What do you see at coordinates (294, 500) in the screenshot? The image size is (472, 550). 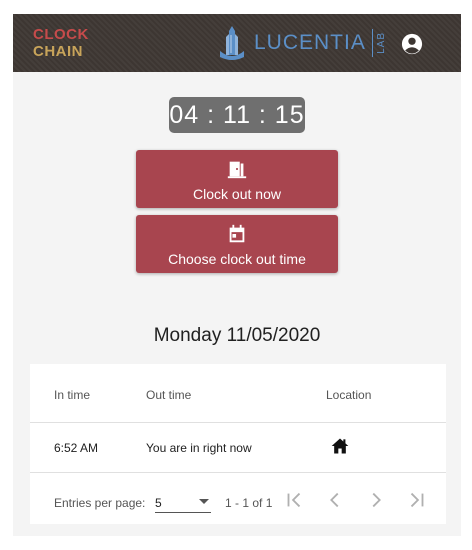 I see `first-page-icon` at bounding box center [294, 500].